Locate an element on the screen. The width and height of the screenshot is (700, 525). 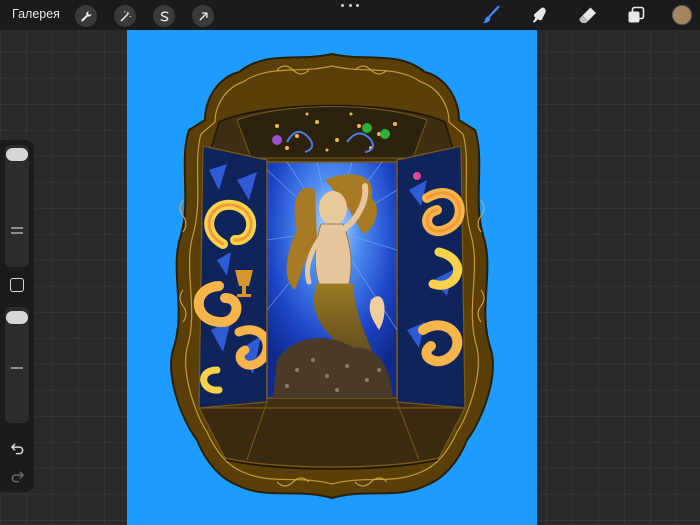
top-toolbar: Галерея is located at coordinates (350, 15).